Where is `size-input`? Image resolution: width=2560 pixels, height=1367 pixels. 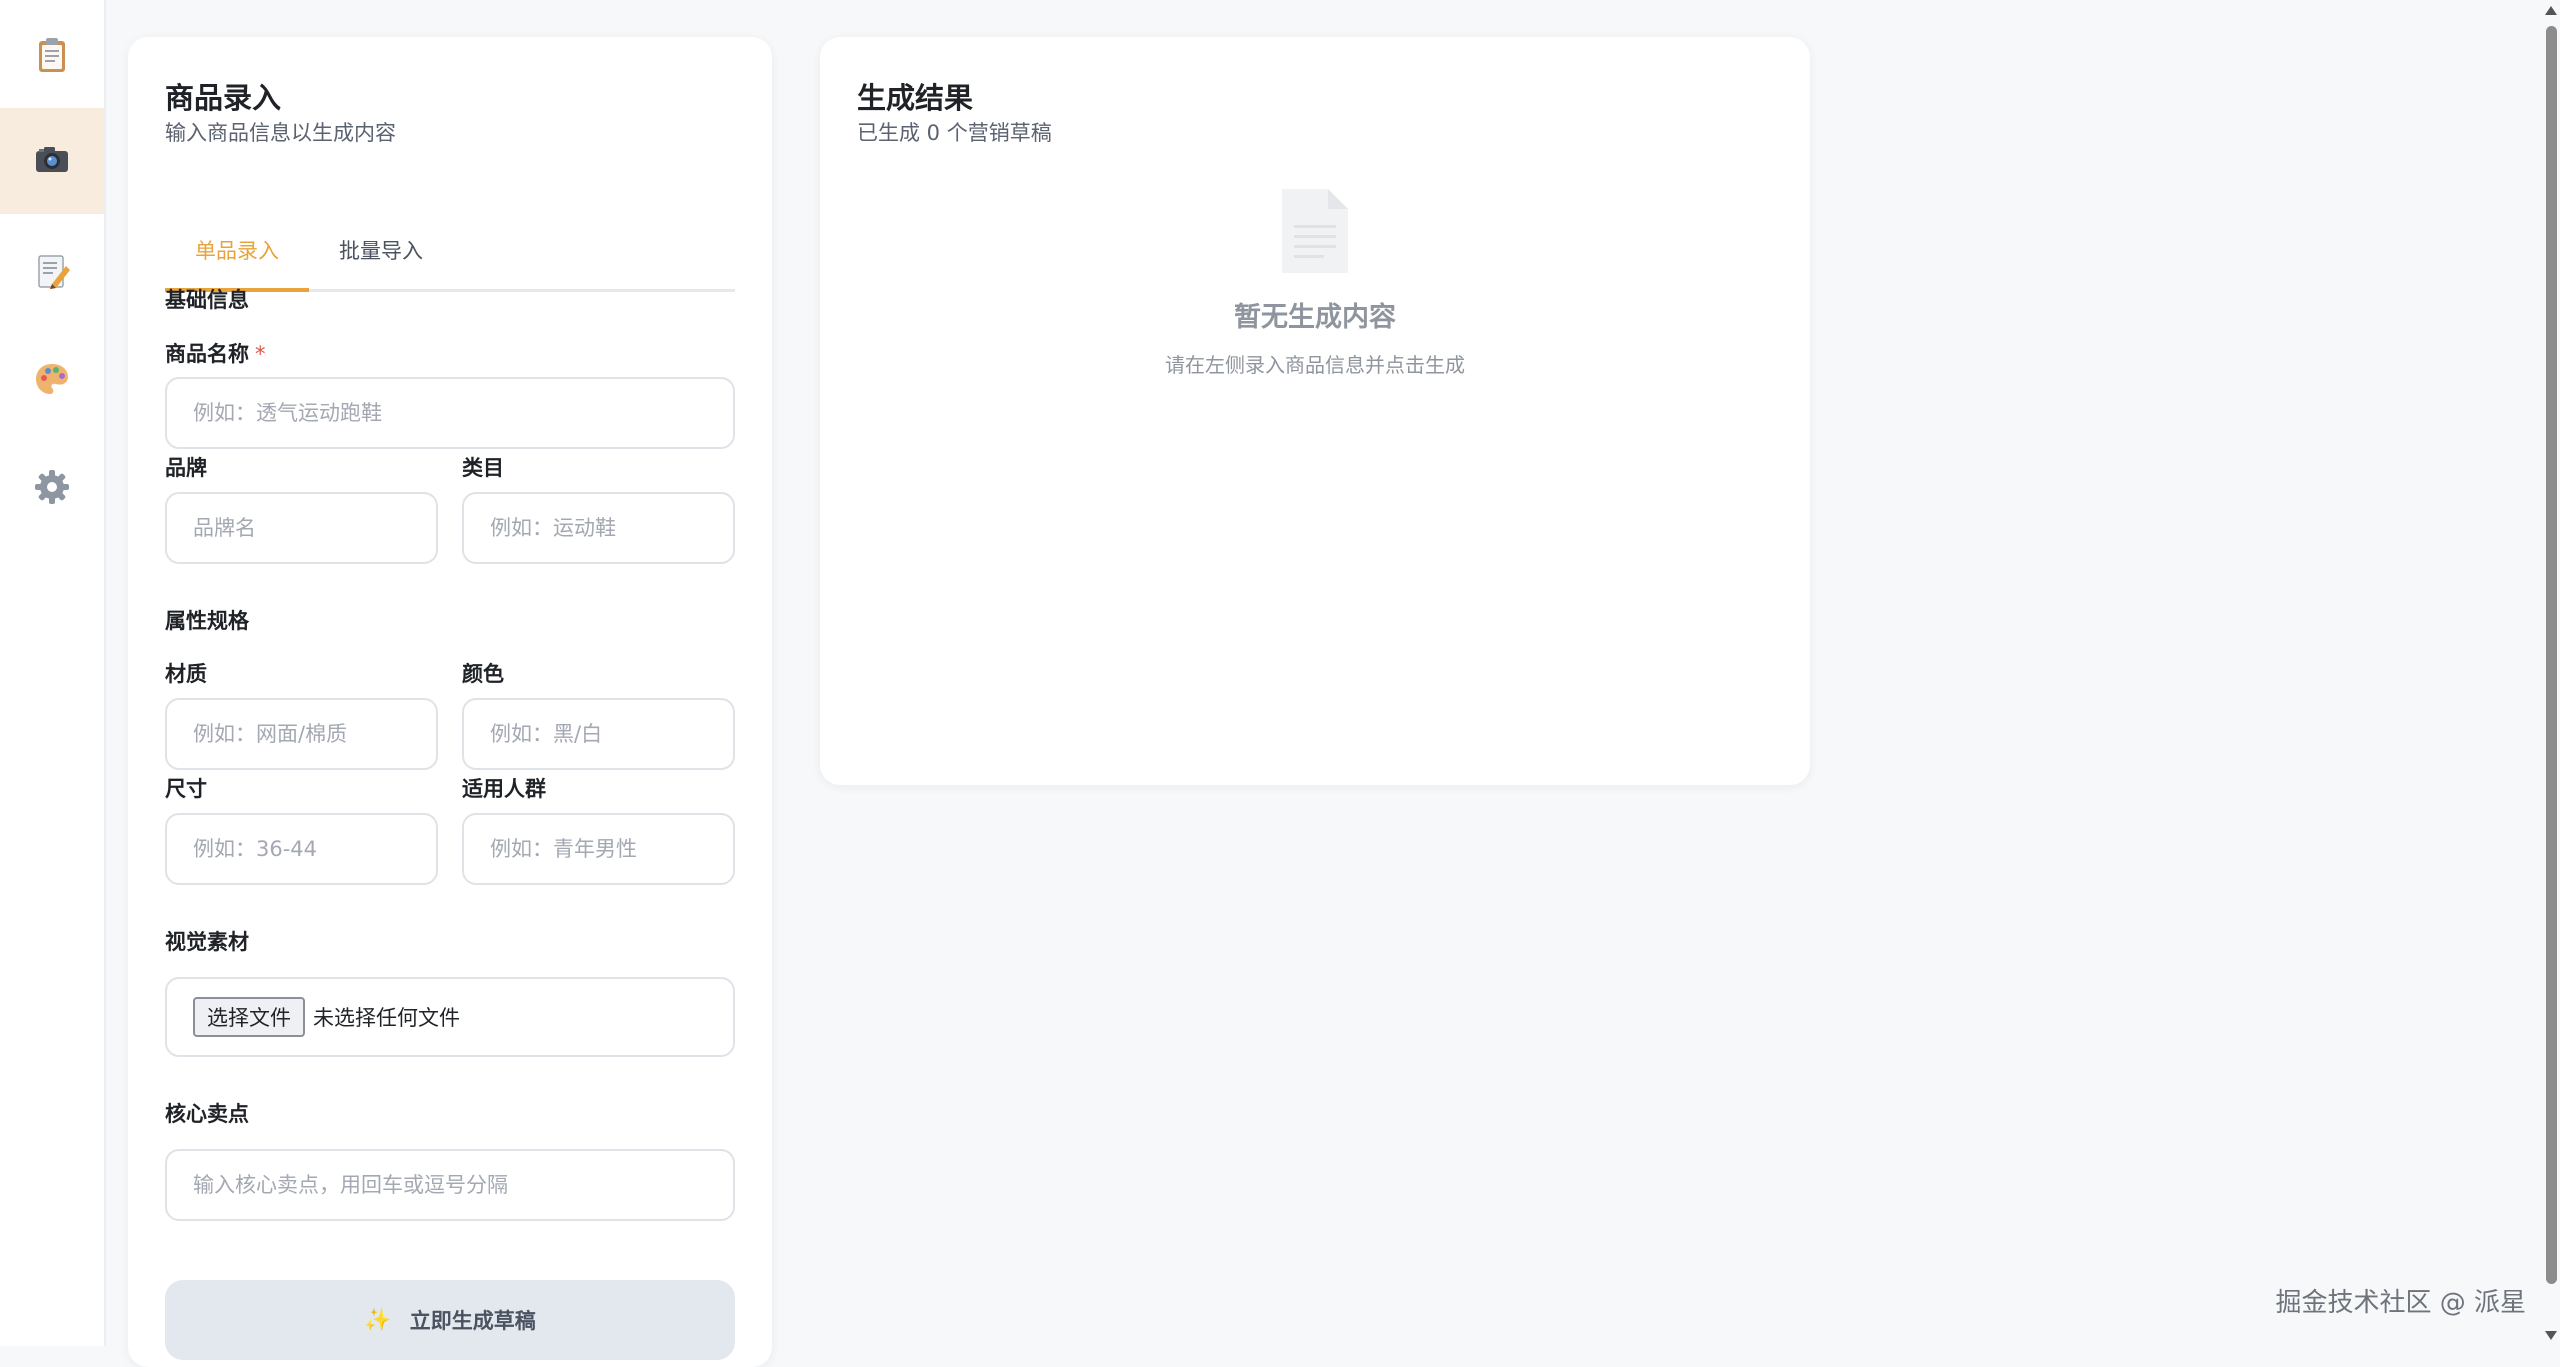 size-input is located at coordinates (301, 849).